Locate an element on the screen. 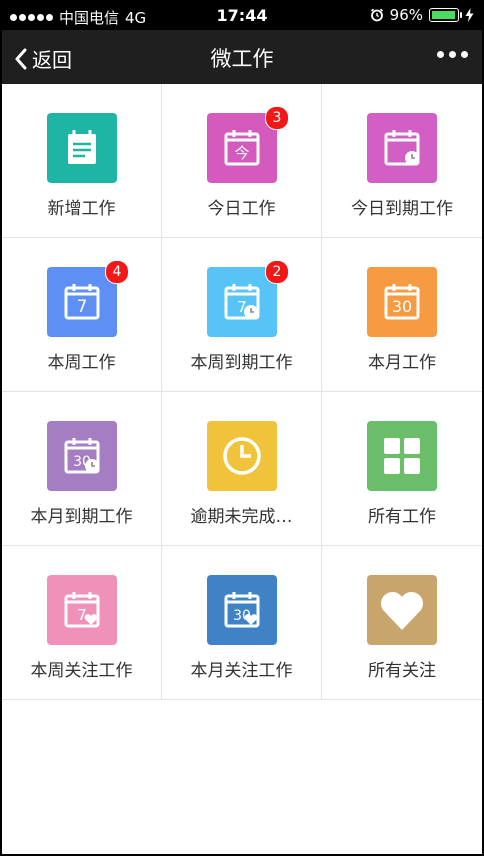 The image size is (484, 856). page-title: 微工作 is located at coordinates (242, 59).